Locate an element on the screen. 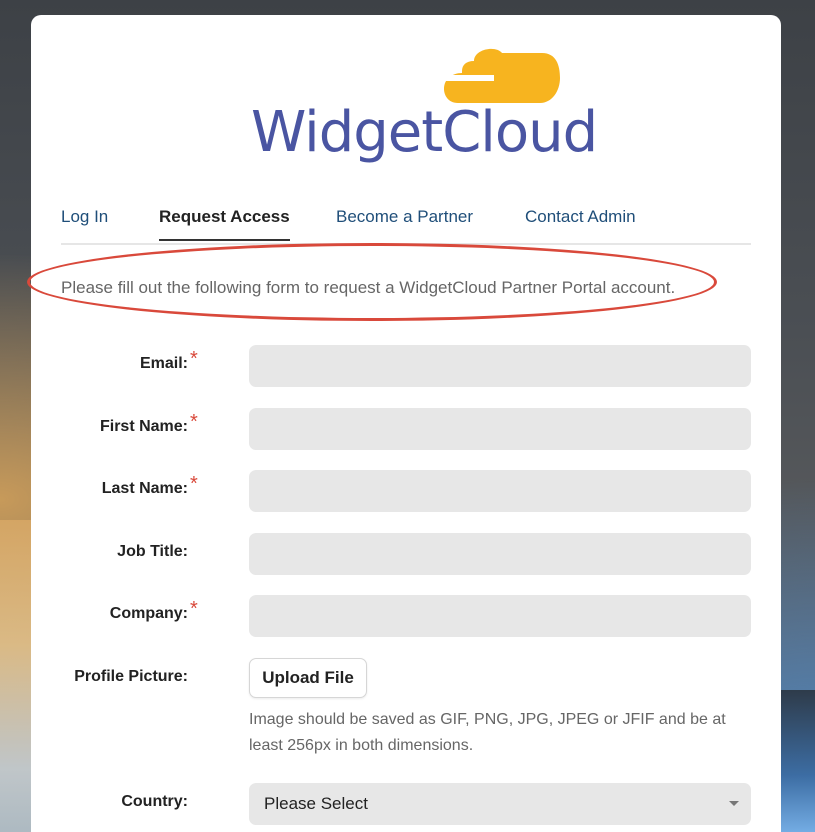 The image size is (815, 832). last-name-row: Last Name: * is located at coordinates (406, 491).